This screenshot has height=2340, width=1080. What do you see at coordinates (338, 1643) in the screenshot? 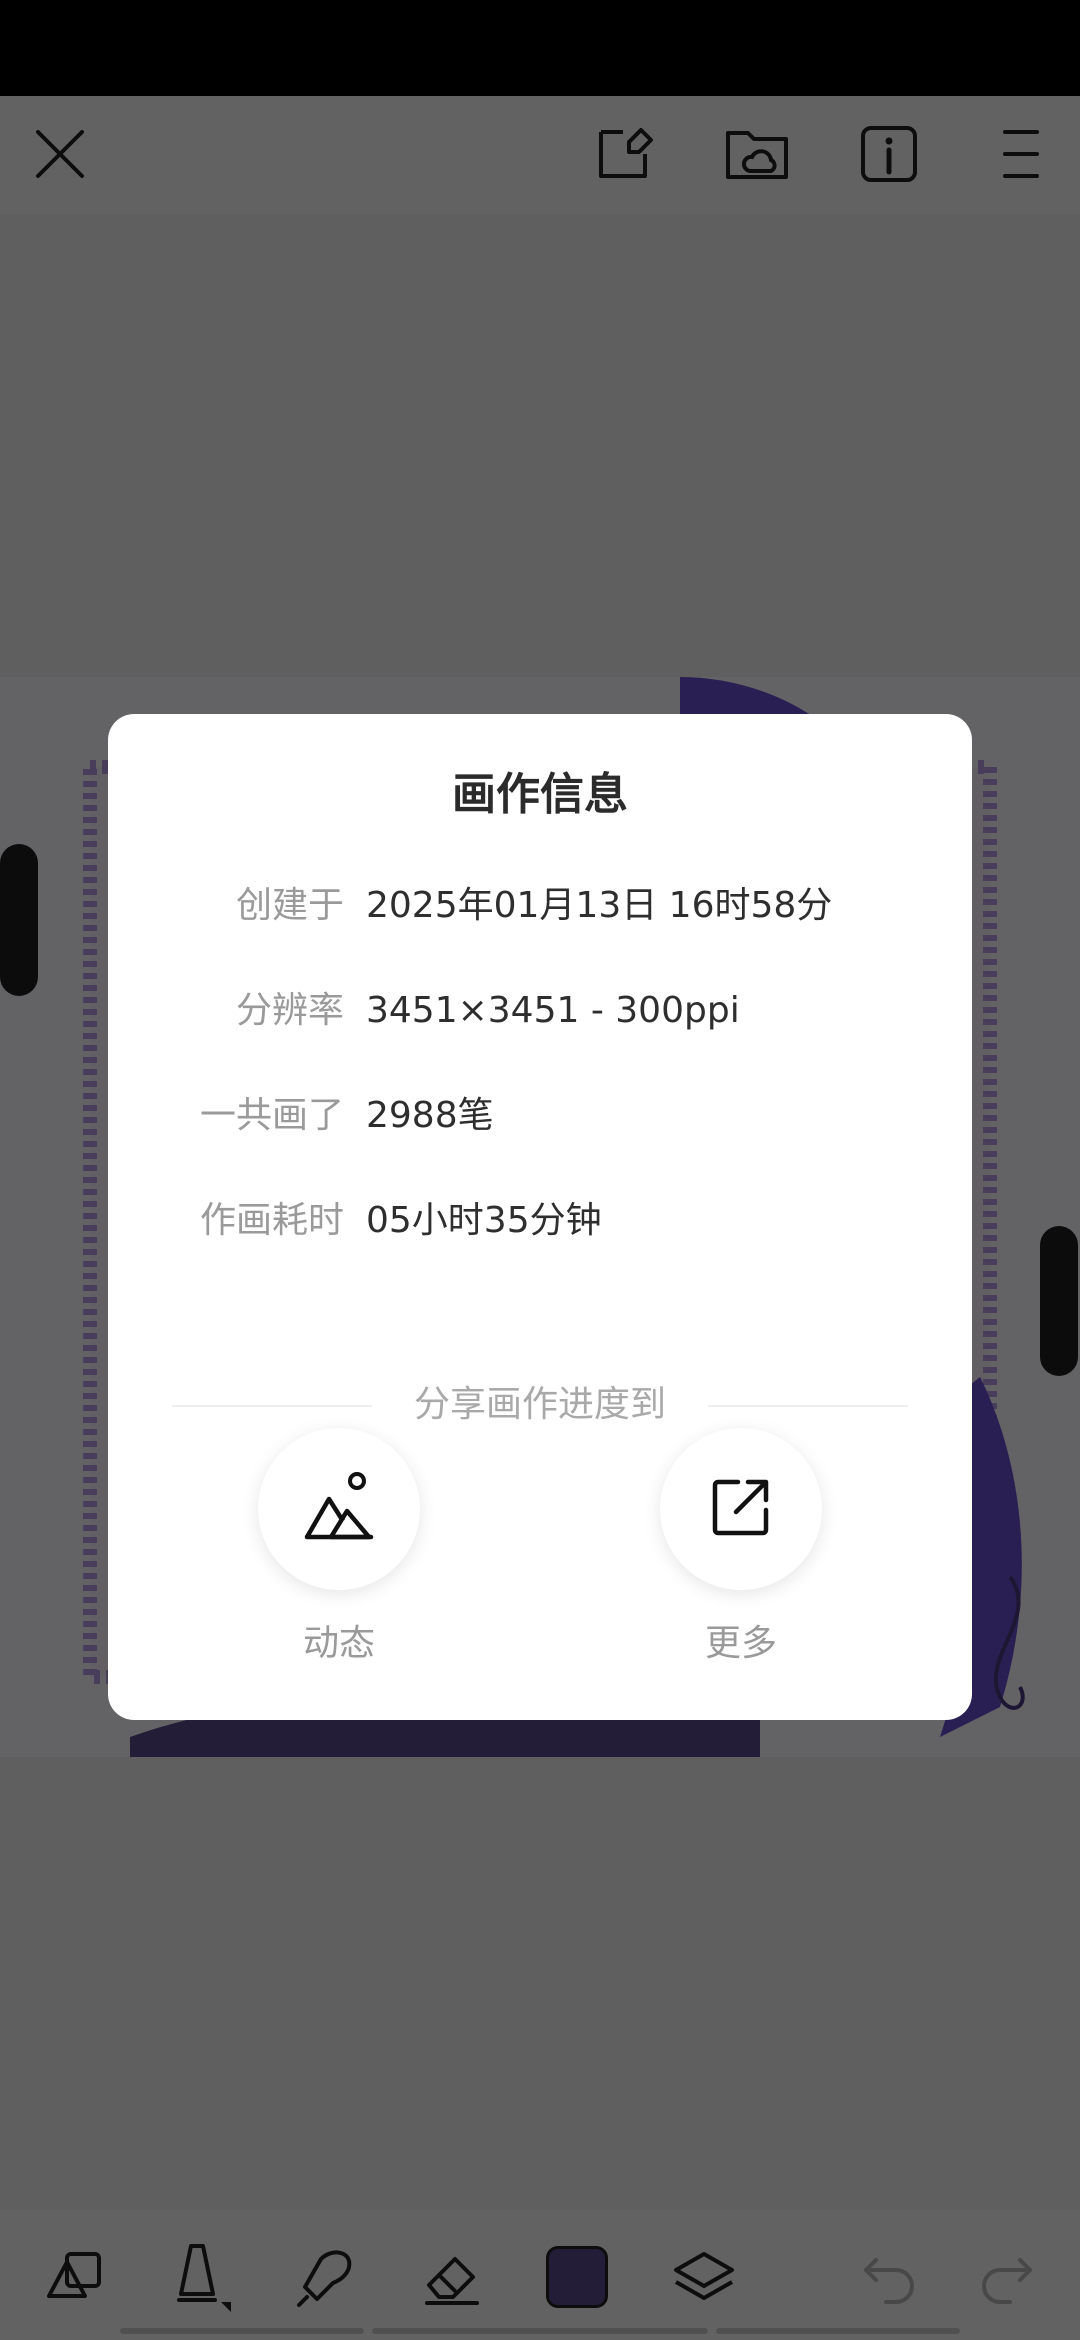
I see `share-moments-label: 动态` at bounding box center [338, 1643].